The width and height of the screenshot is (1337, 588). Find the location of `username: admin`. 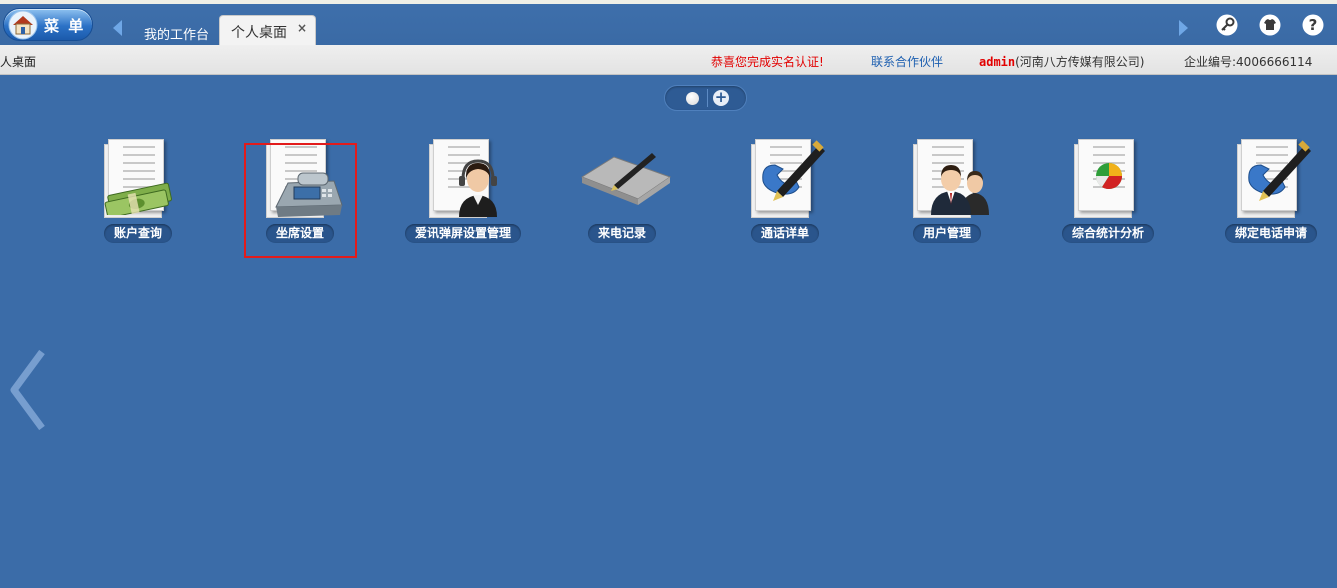

username: admin is located at coordinates (997, 62).